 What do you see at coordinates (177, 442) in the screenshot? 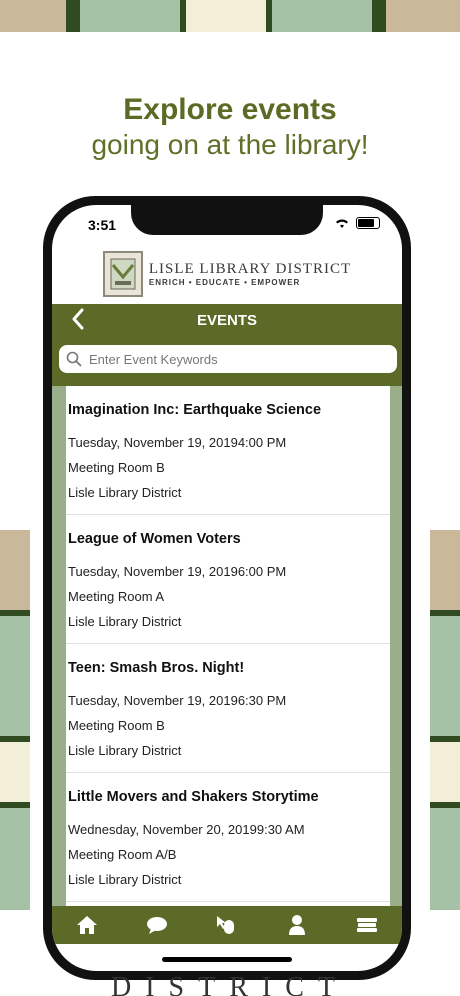
I see `event-datetime: Tuesday, November 19, 20194:00 PM` at bounding box center [177, 442].